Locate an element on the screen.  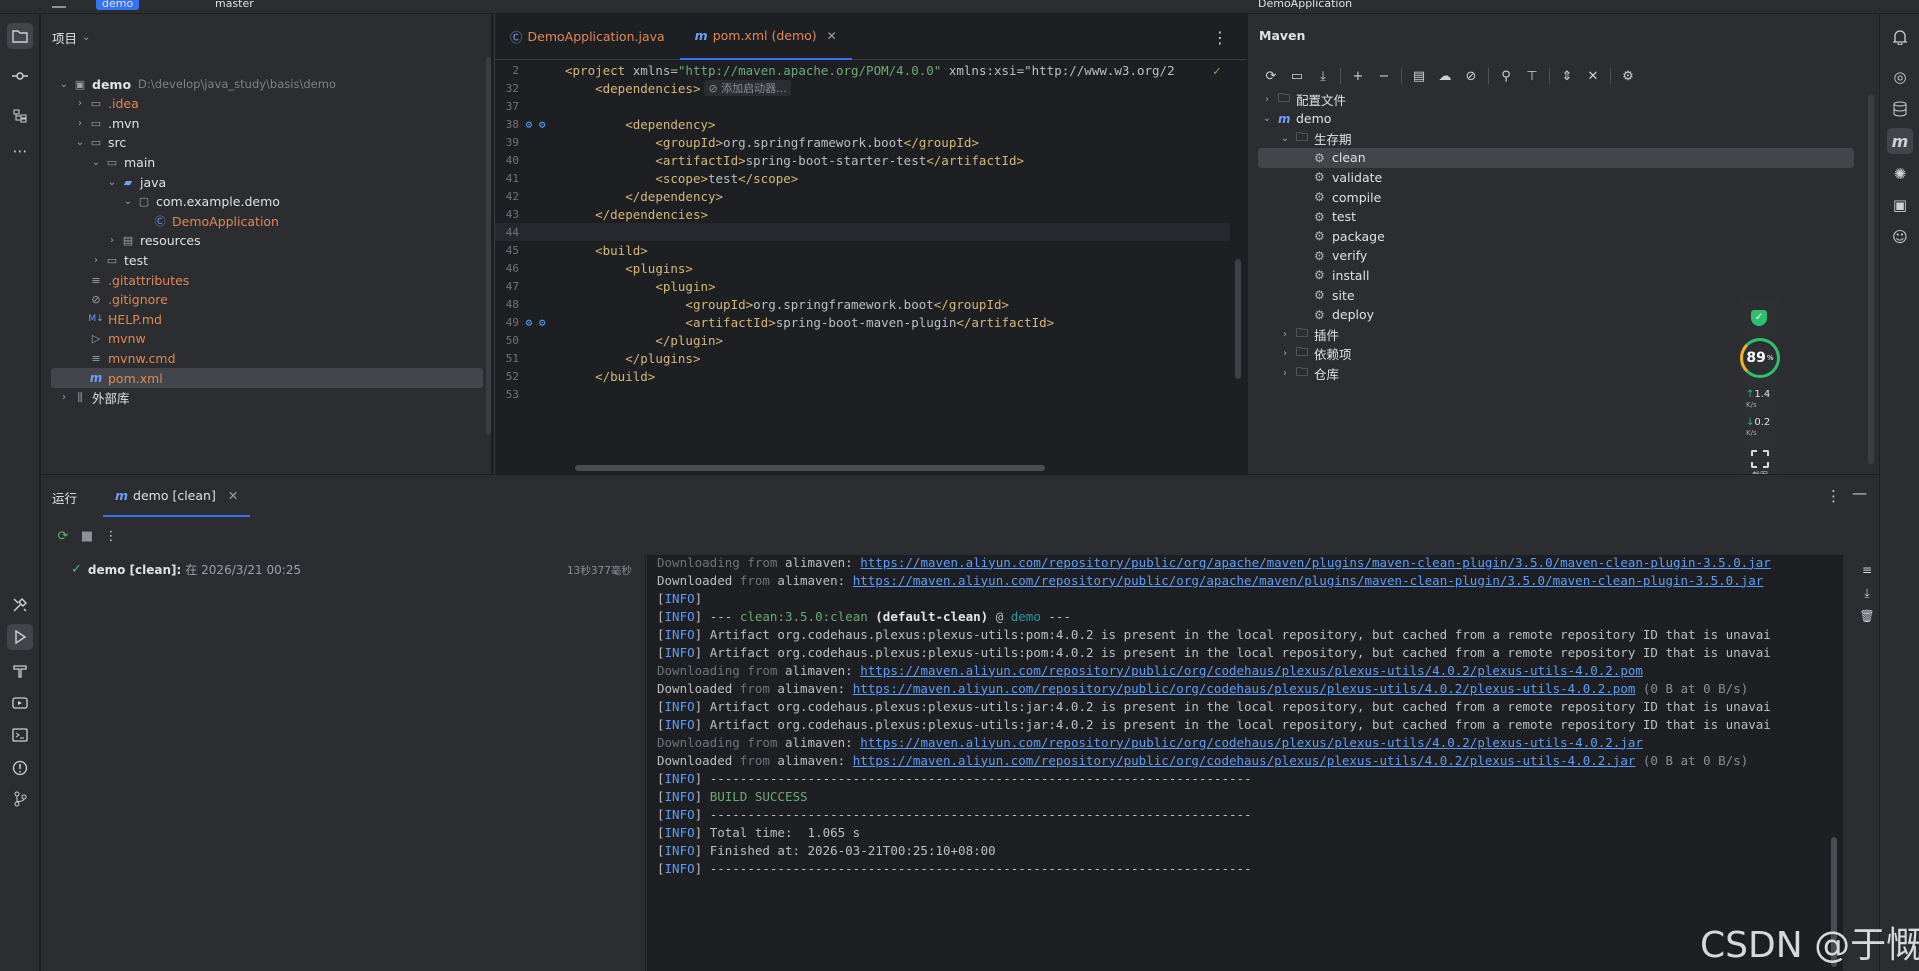
code-line: 51 </plugins> is located at coordinates (862, 358).